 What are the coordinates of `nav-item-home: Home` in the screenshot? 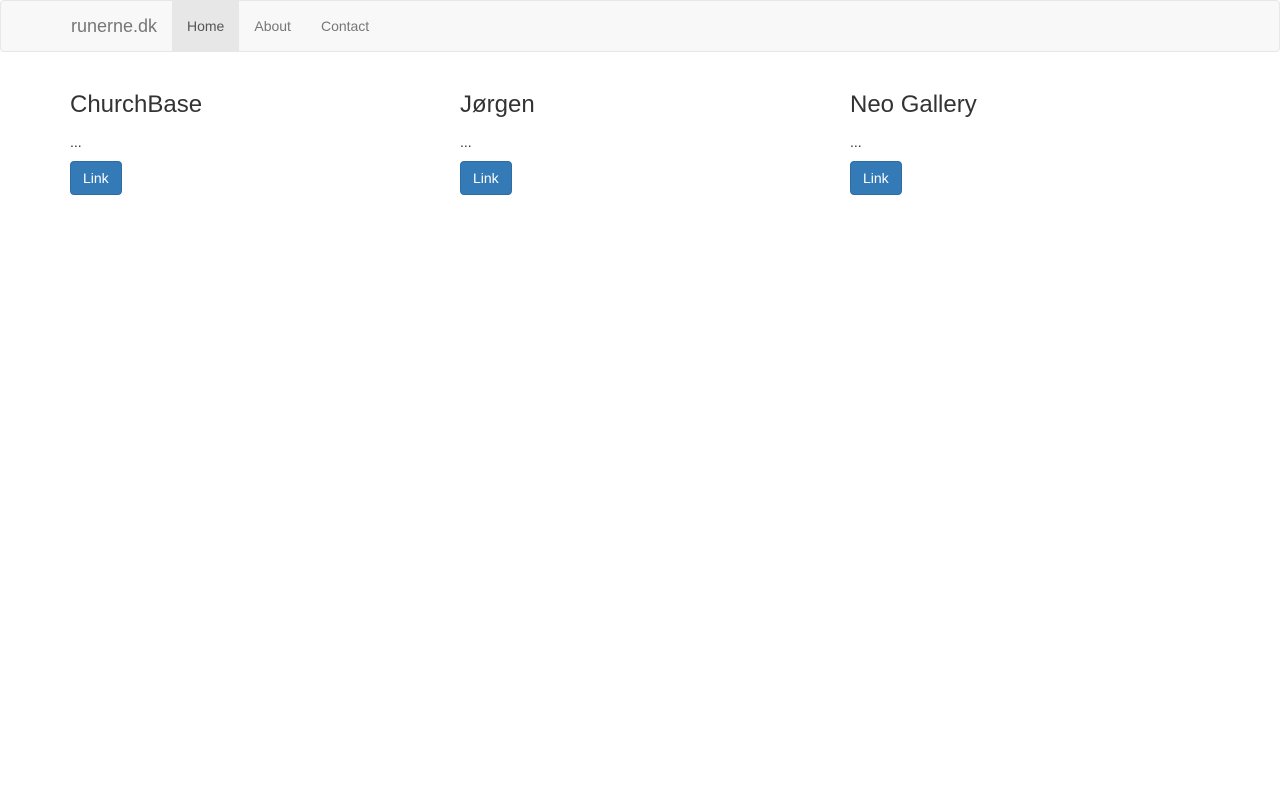 It's located at (206, 26).